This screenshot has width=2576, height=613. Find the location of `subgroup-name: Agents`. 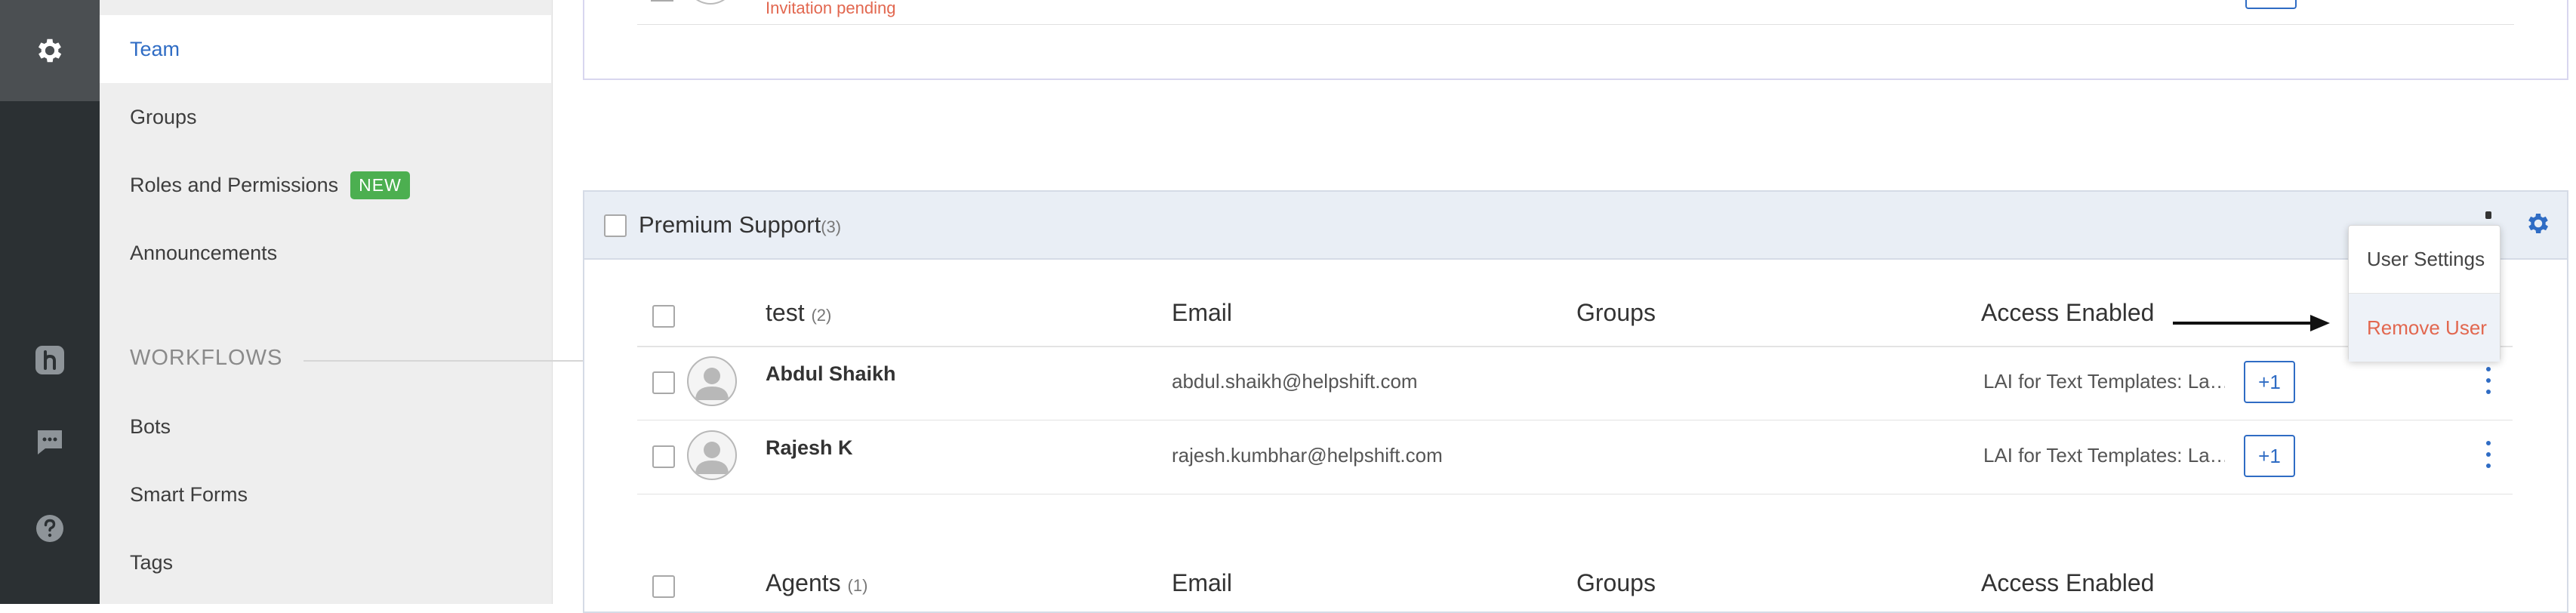

subgroup-name: Agents is located at coordinates (803, 582).